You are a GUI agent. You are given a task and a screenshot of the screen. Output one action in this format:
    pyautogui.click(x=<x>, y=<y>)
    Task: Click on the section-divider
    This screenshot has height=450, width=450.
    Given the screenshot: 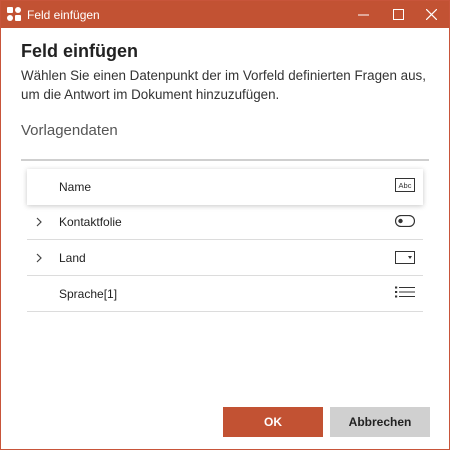 What is the action you would take?
    pyautogui.click(x=225, y=160)
    